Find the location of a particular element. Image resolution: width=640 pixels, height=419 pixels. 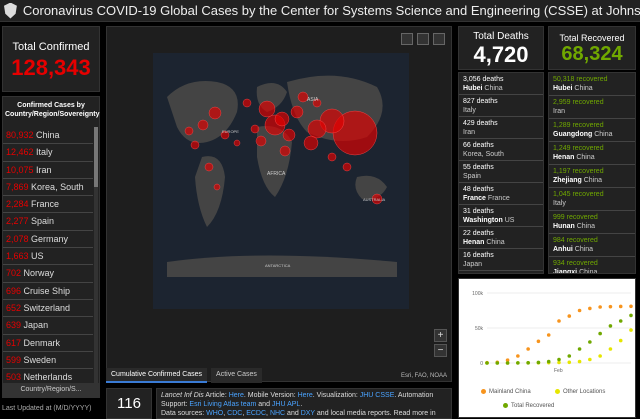

list-item: 55 deaths Spain is located at coordinates (501, 172).